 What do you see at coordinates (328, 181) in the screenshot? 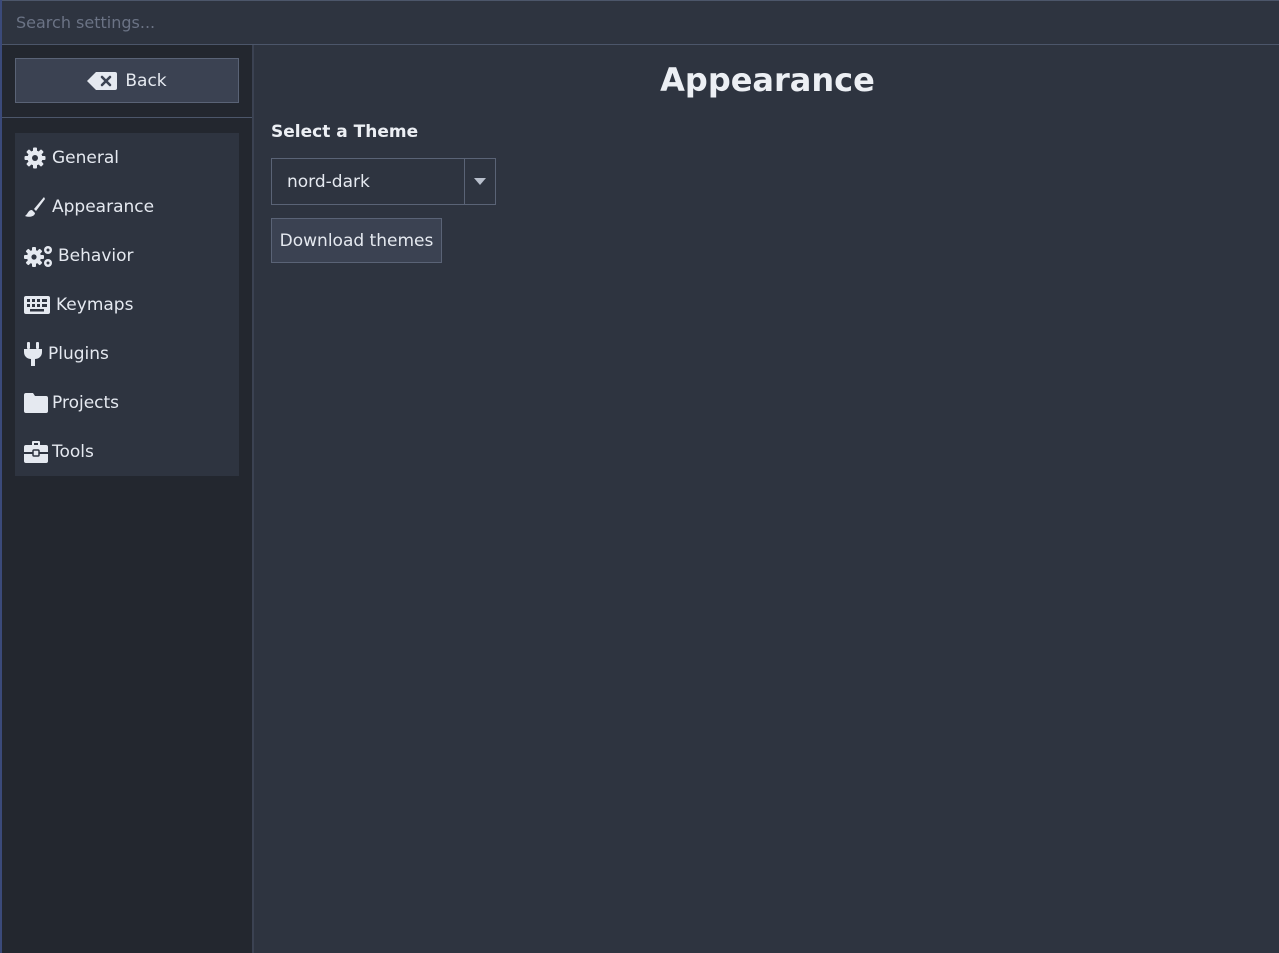
I see `theme-select-value: nord-dark` at bounding box center [328, 181].